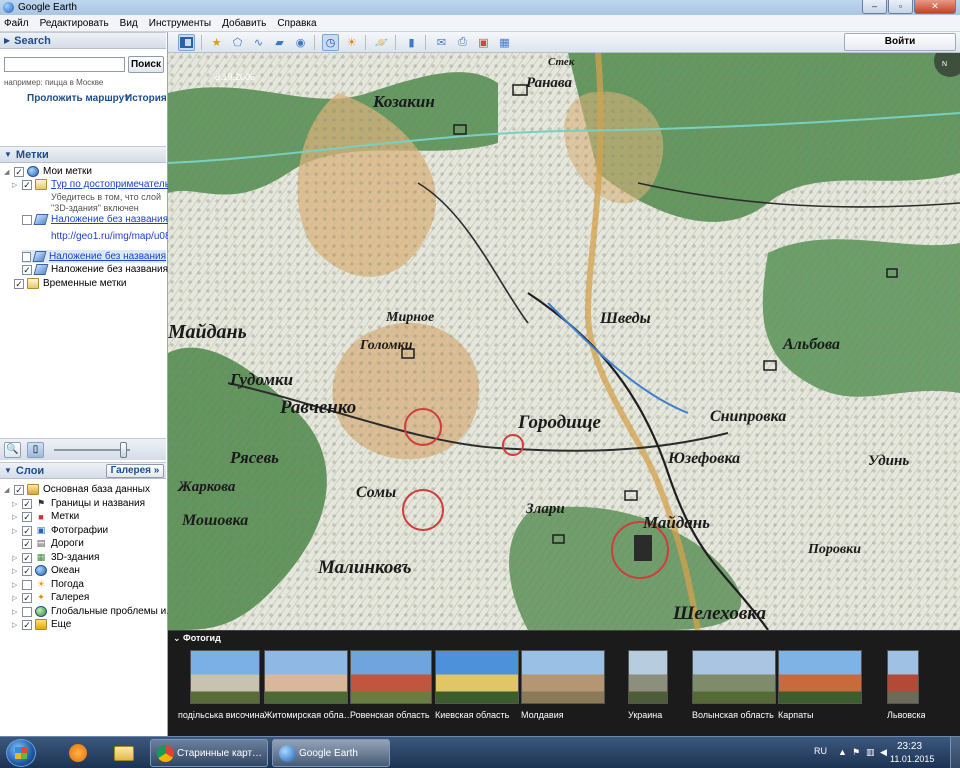  What do you see at coordinates (92, 450) in the screenshot?
I see `opacity-slider-track` at bounding box center [92, 450].